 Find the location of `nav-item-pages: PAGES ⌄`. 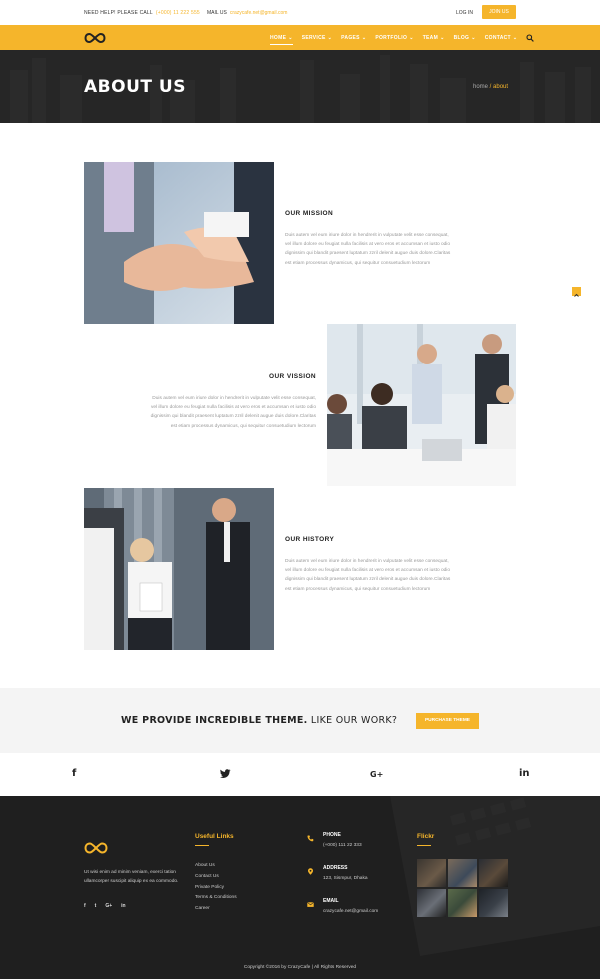

nav-item-pages: PAGES ⌄ is located at coordinates (353, 38).